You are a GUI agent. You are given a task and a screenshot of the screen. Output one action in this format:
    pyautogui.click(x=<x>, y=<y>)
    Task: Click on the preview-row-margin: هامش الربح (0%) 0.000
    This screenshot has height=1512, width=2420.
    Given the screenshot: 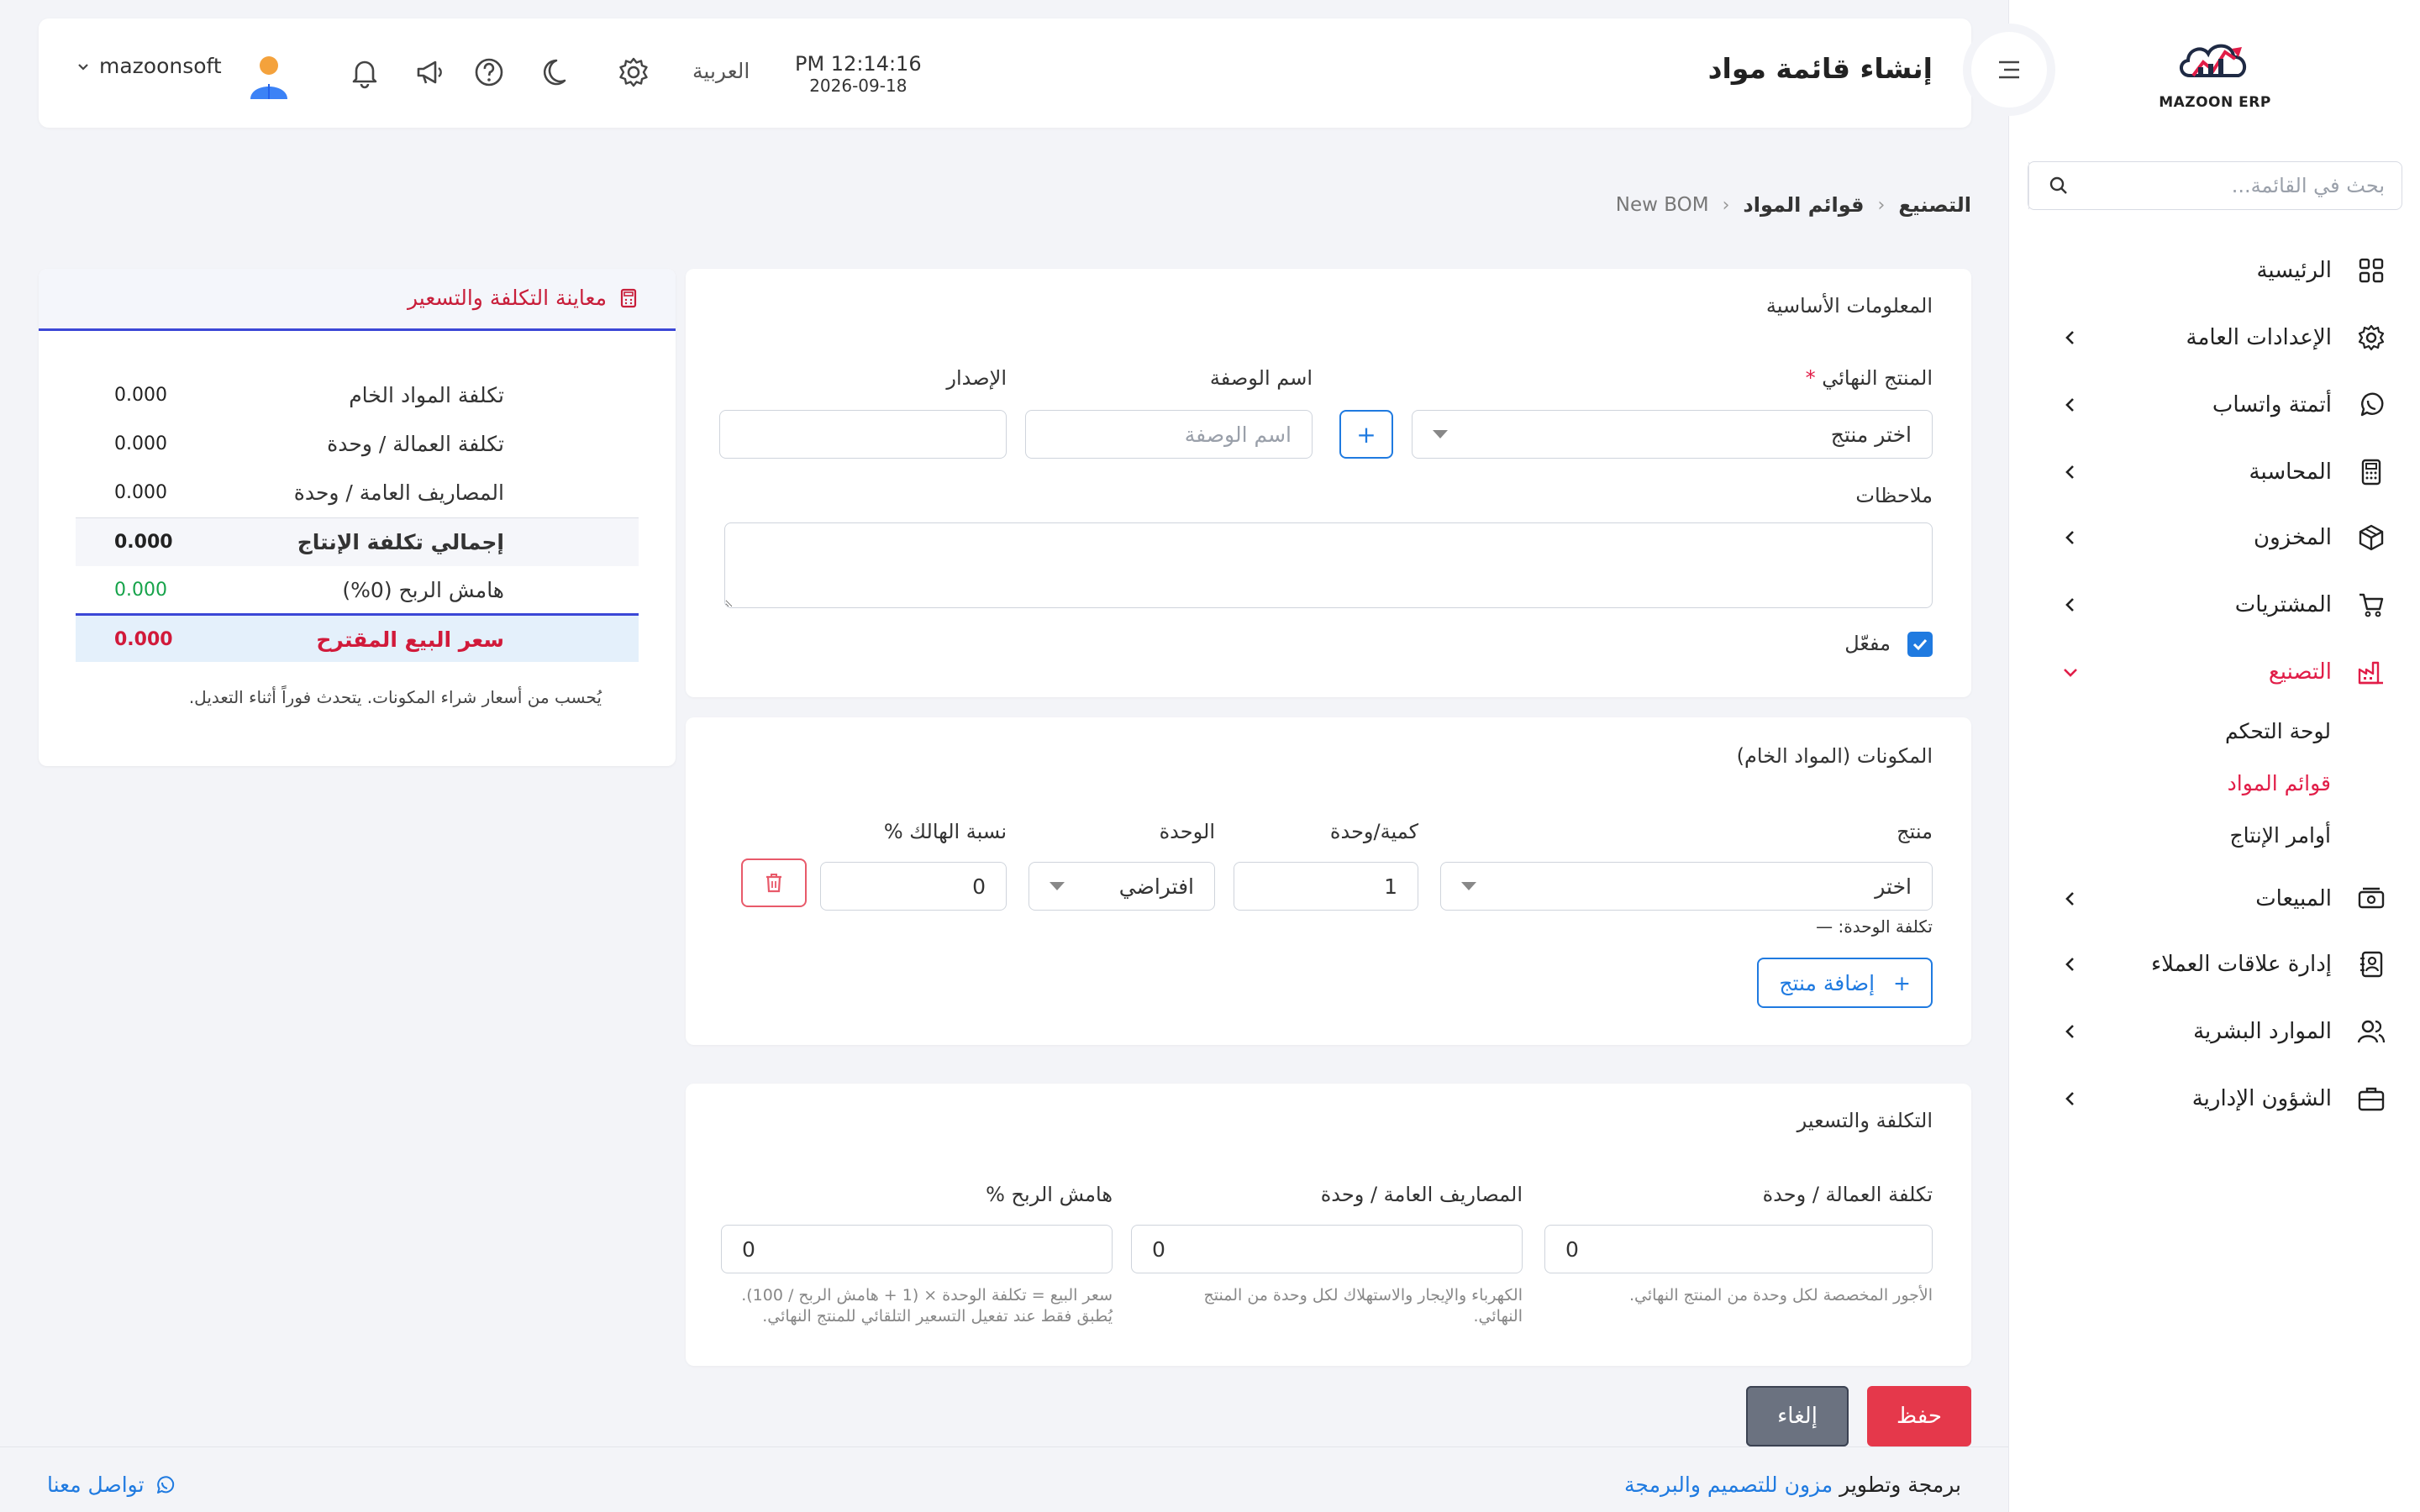 What is the action you would take?
    pyautogui.click(x=357, y=590)
    